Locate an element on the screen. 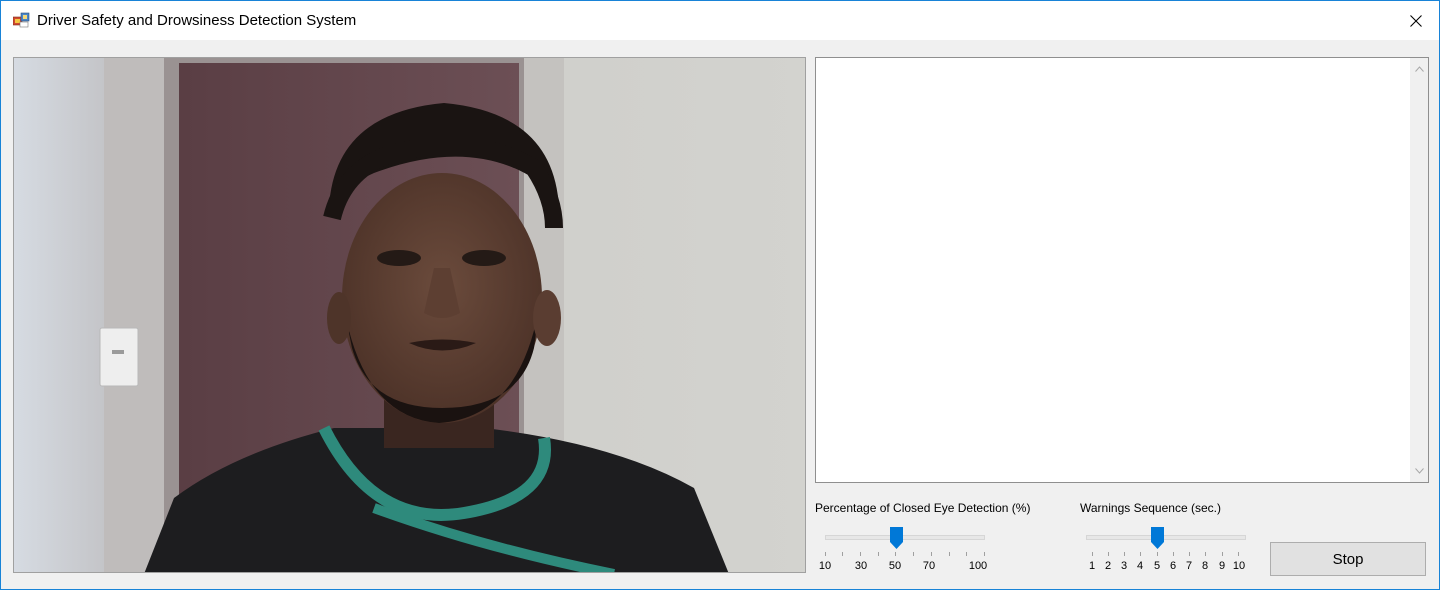 This screenshot has height=590, width=1440. warnings-slider-thumb is located at coordinates (1157, 538).